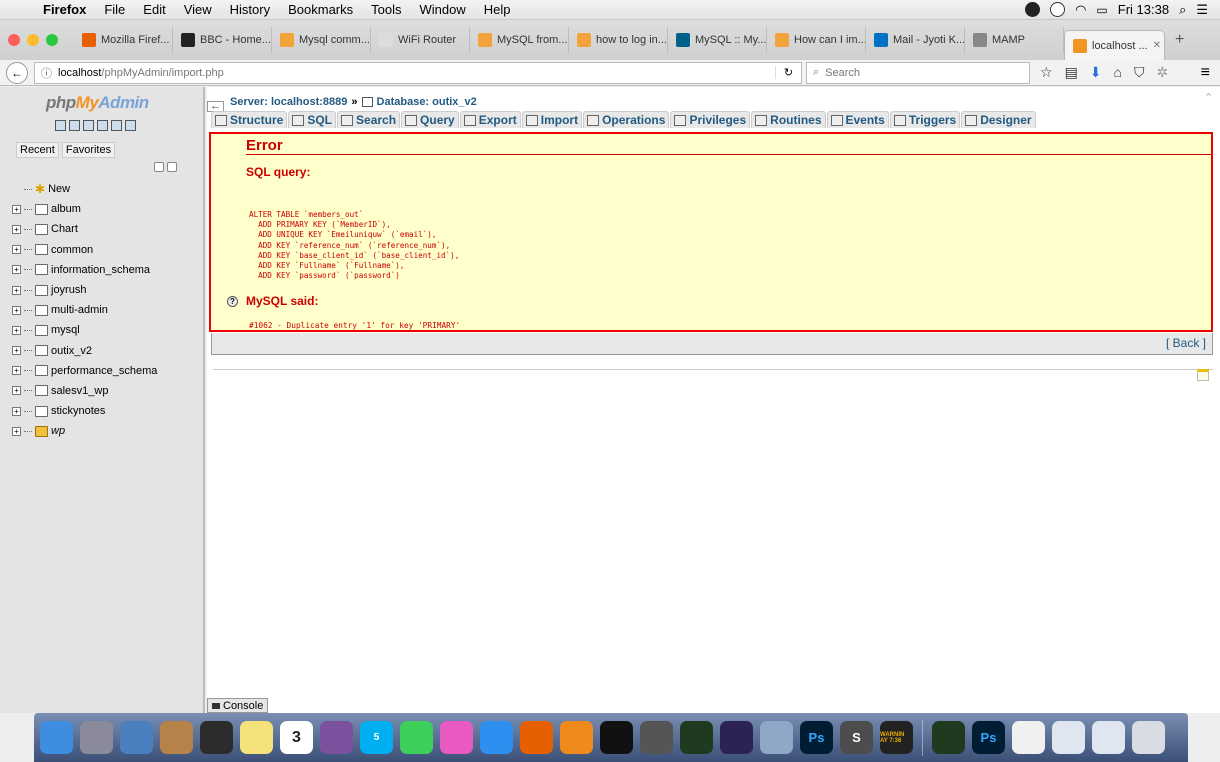 The width and height of the screenshot is (1220, 762). Describe the element at coordinates (736, 737) in the screenshot. I see `dock-eclipse-icon` at that location.